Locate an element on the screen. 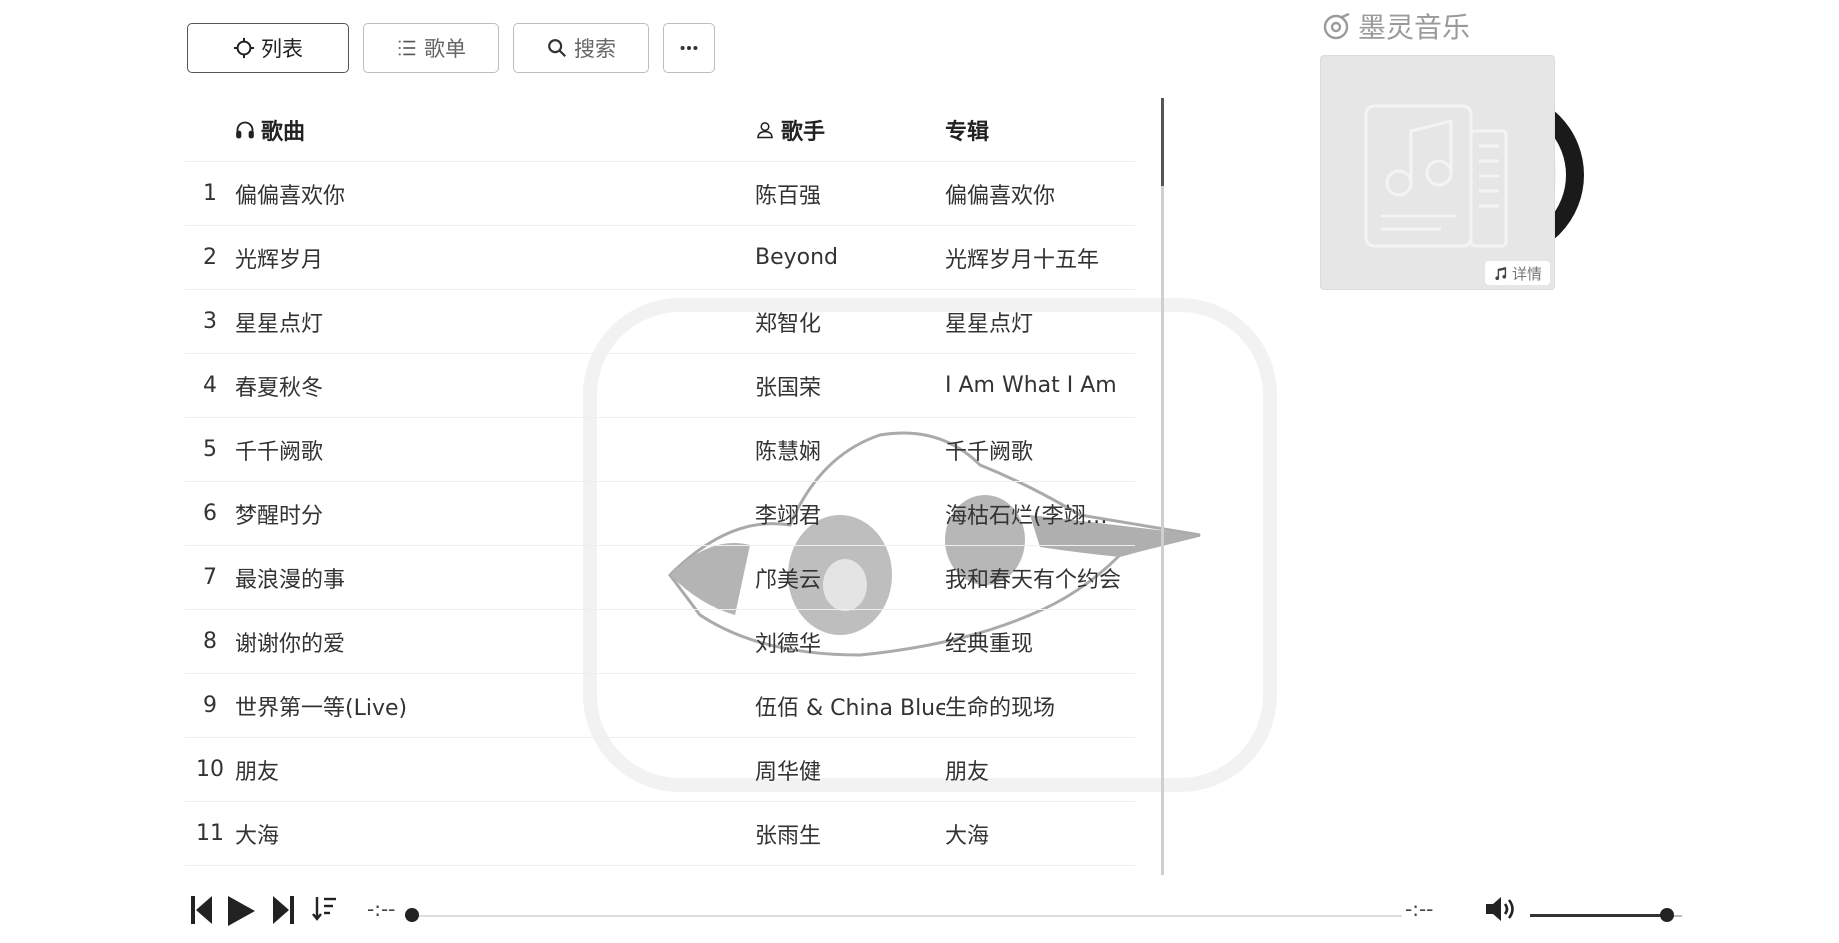 This screenshot has height=943, width=1839. row-album: I Am What I Am is located at coordinates (1031, 385).